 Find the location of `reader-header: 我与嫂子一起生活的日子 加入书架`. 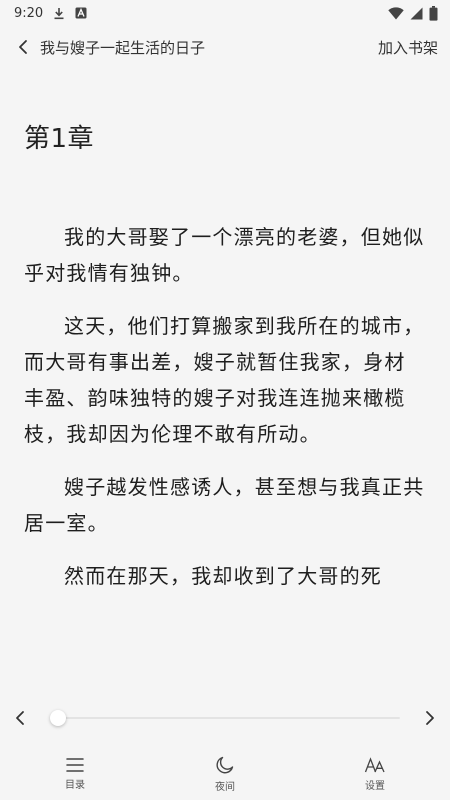

reader-header: 我与嫂子一起生活的日子 加入书架 is located at coordinates (225, 47).